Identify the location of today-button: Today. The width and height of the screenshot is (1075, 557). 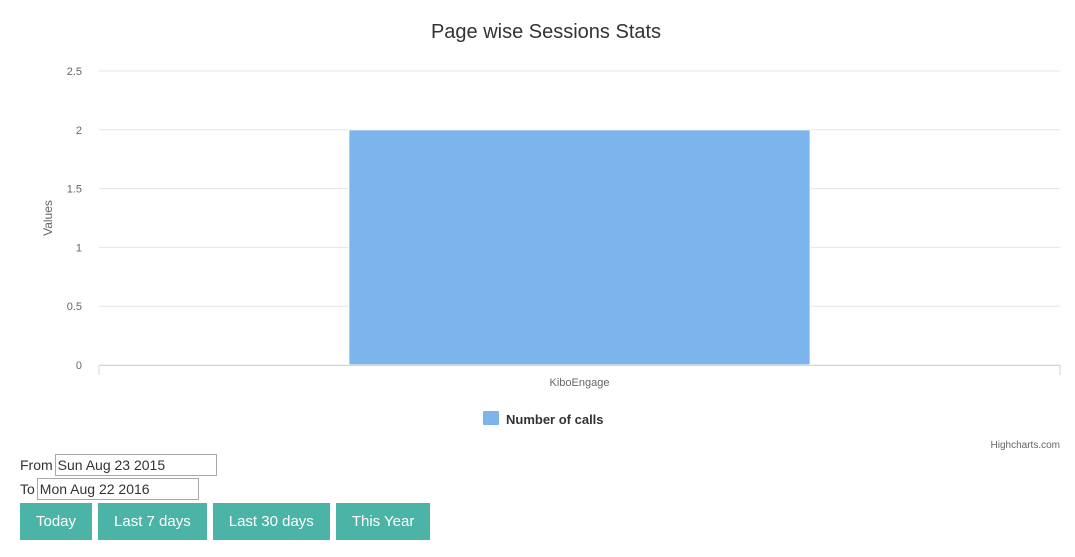
(56, 521).